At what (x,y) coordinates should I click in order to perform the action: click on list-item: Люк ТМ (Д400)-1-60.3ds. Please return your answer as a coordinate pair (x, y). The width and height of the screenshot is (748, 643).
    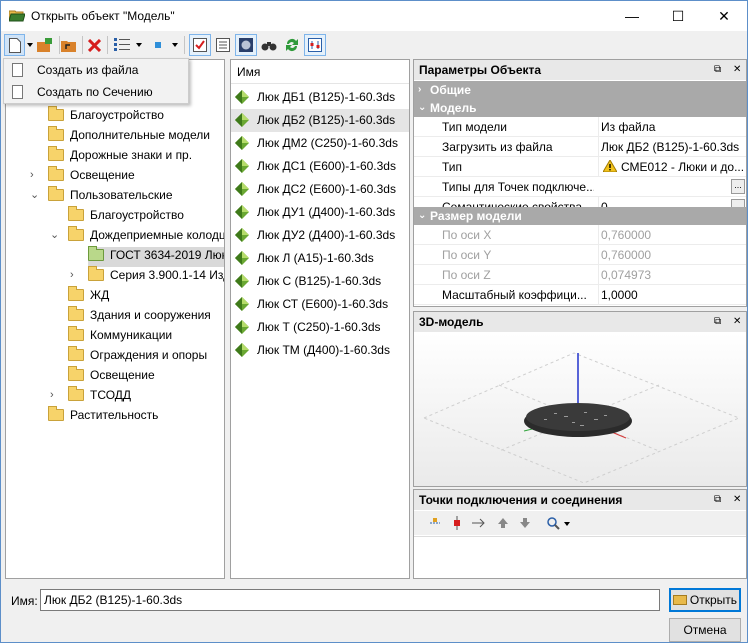
    Looking at the image, I should click on (320, 350).